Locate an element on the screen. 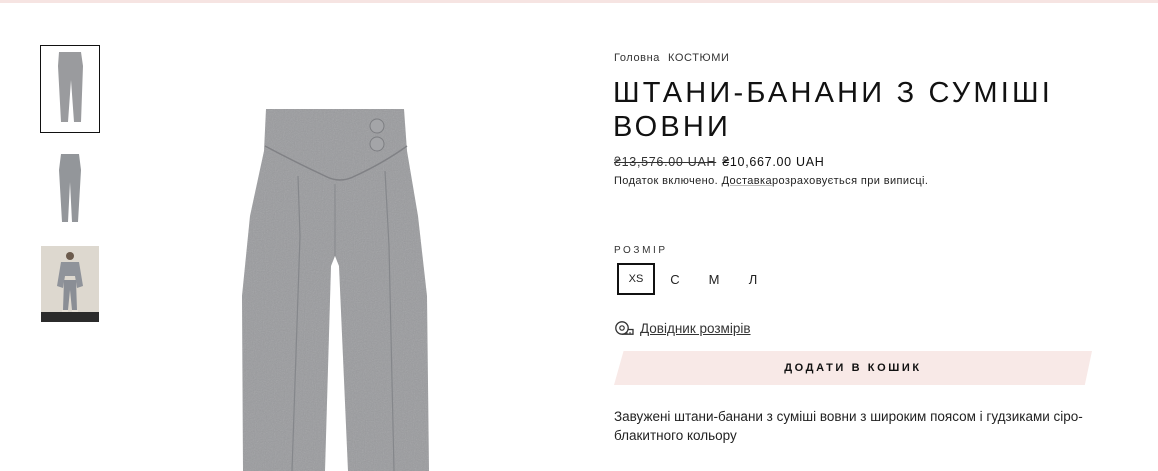 The height and width of the screenshot is (471, 1158). thumbnail-side is located at coordinates (70, 188).